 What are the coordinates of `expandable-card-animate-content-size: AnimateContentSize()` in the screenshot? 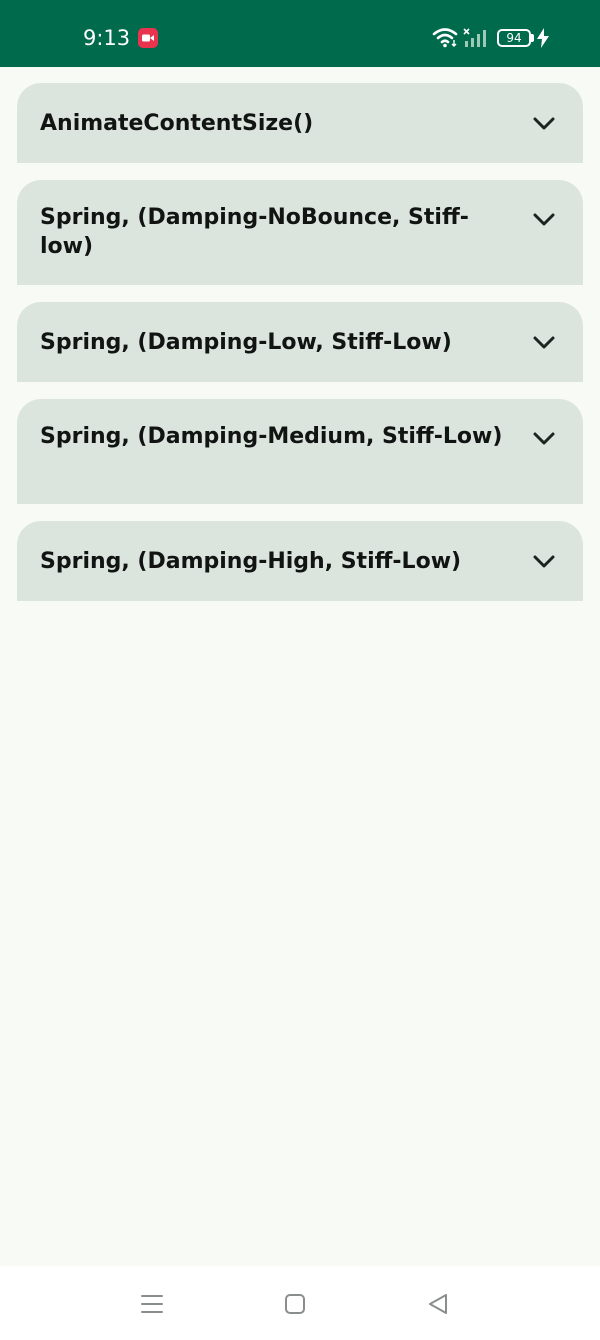 It's located at (300, 123).